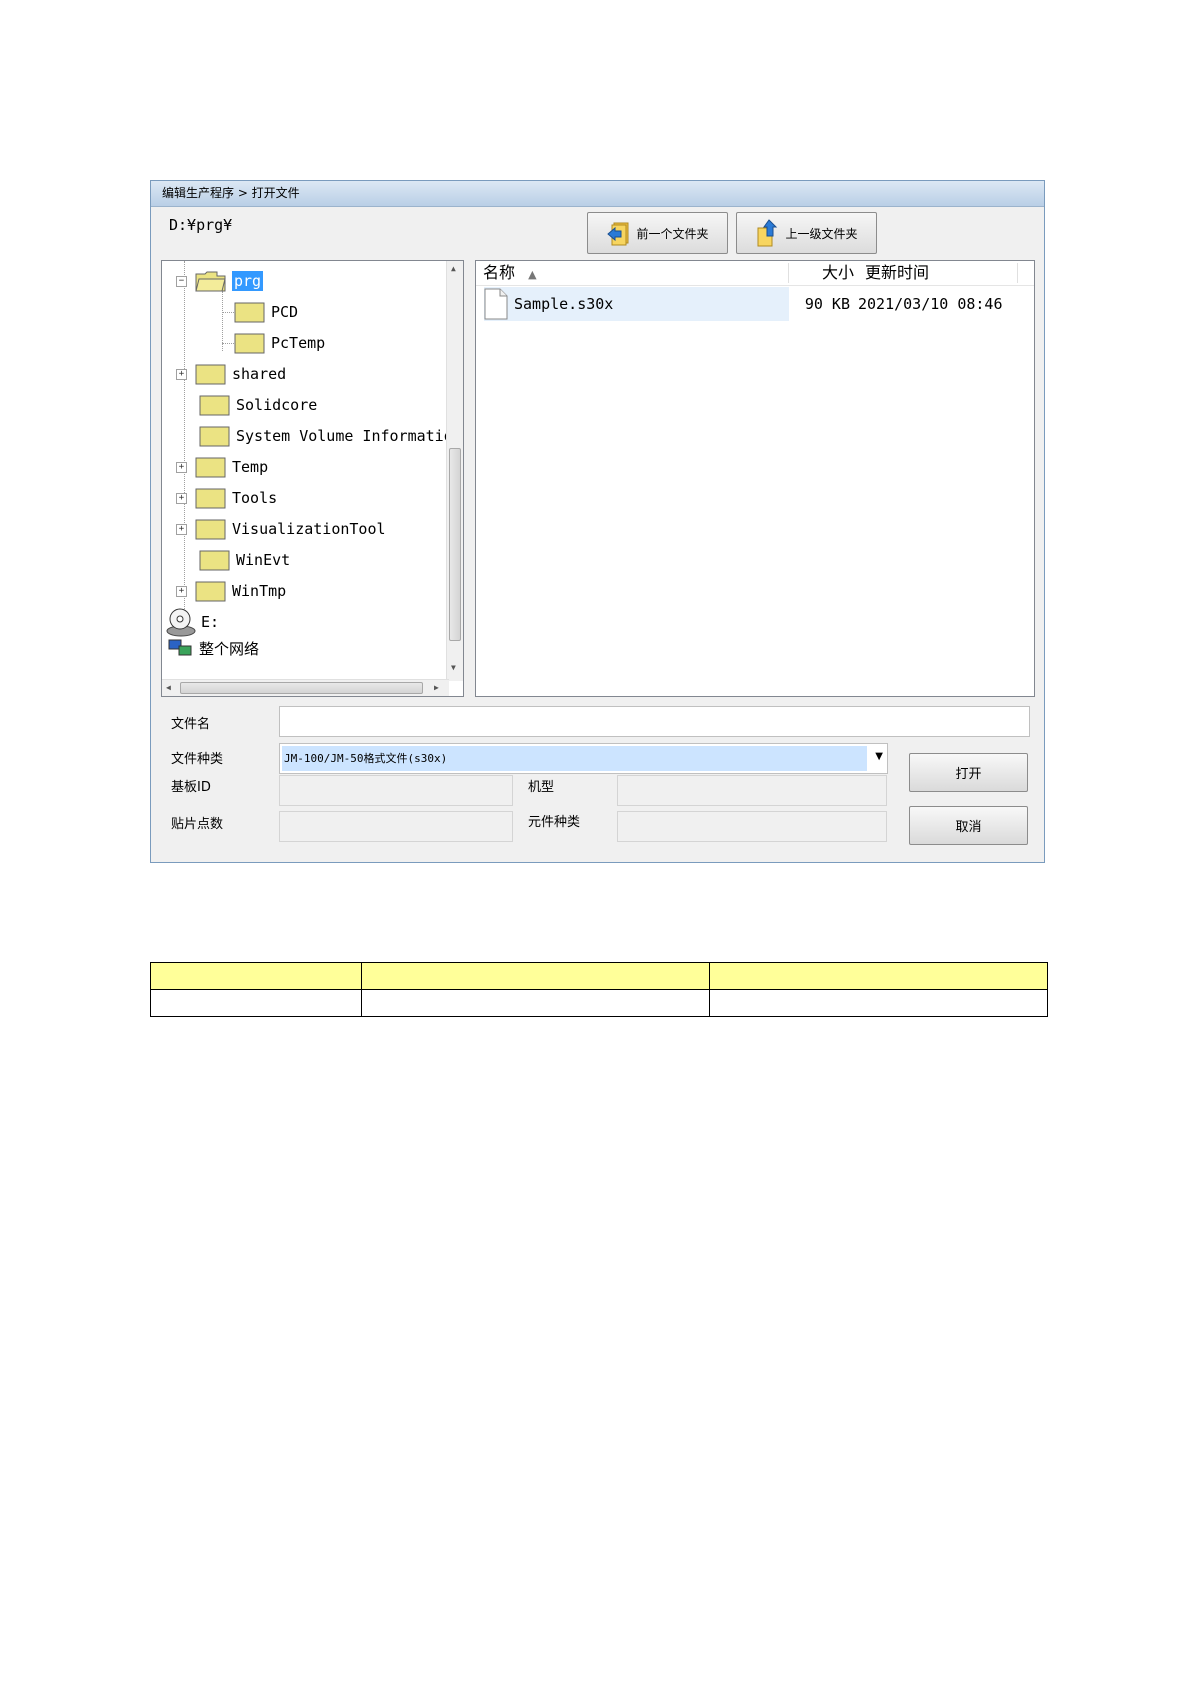 Image resolution: width=1191 pixels, height=1684 pixels. I want to click on table-header-row, so click(599, 976).